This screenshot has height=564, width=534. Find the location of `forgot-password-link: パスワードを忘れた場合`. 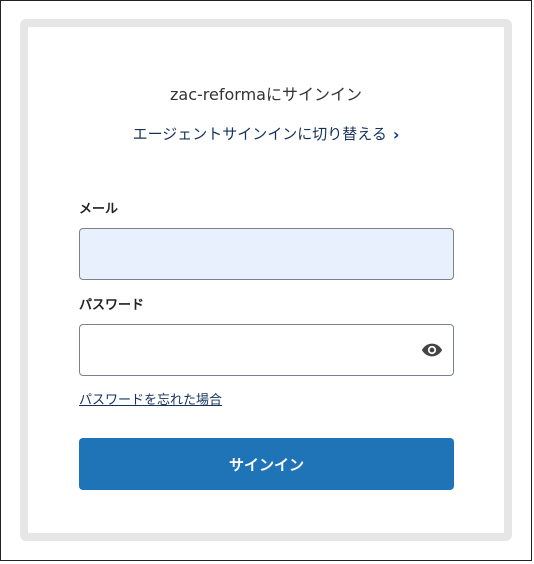

forgot-password-link: パスワードを忘れた場合 is located at coordinates (150, 401).